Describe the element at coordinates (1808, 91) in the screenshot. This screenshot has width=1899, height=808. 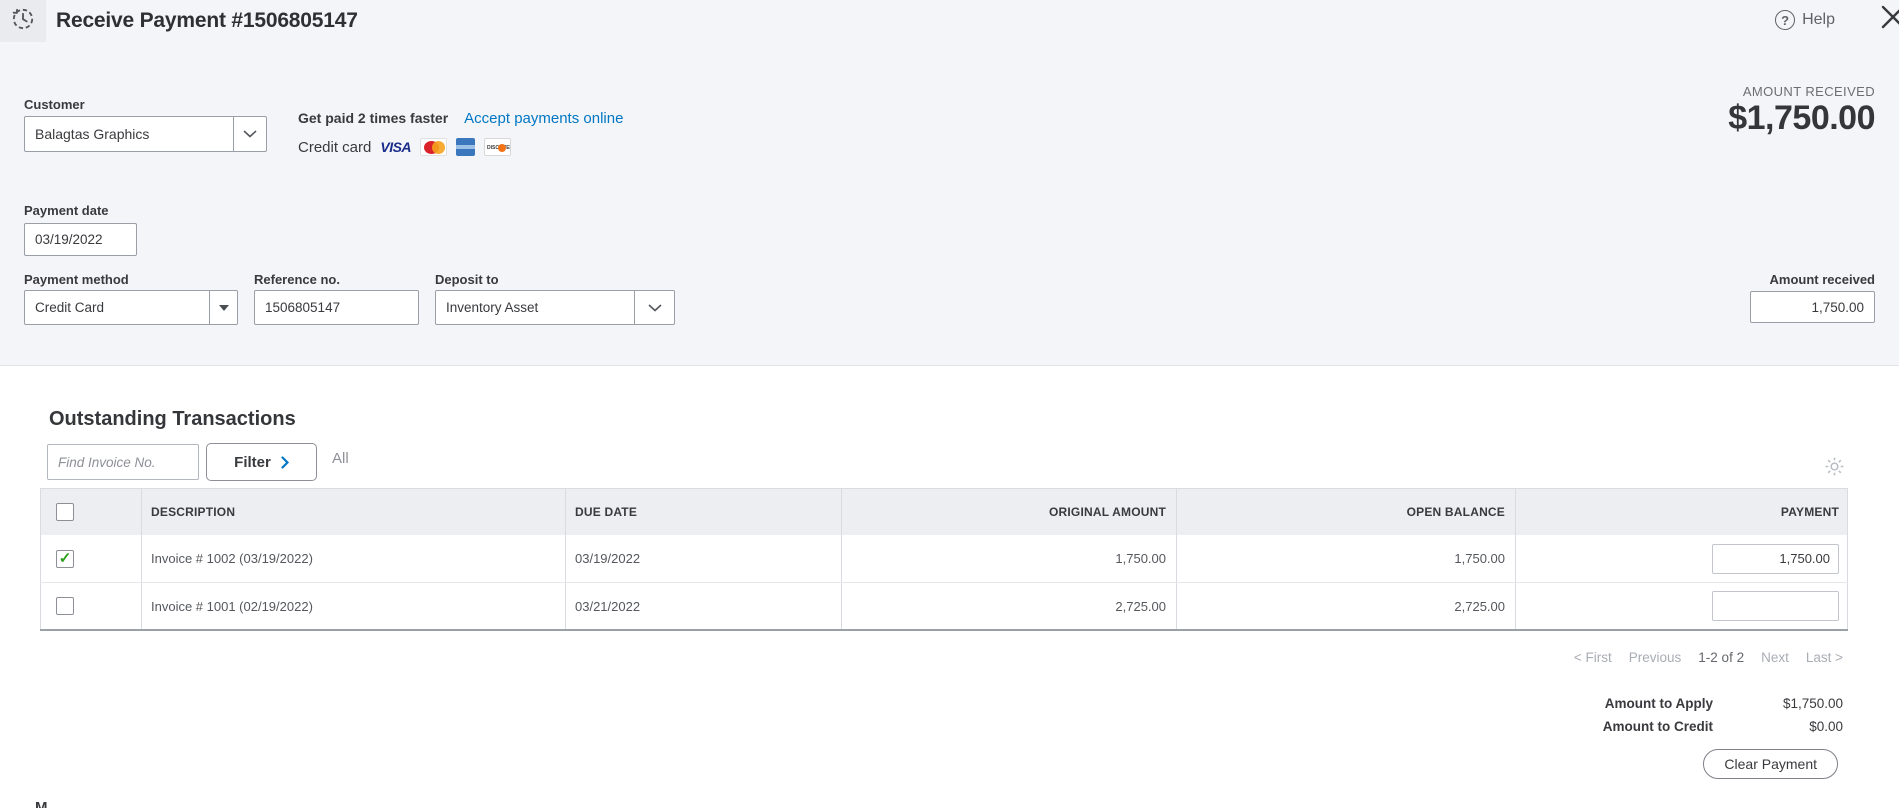
I see `amount-received-heading: AMOUNT RECEIVED` at that location.